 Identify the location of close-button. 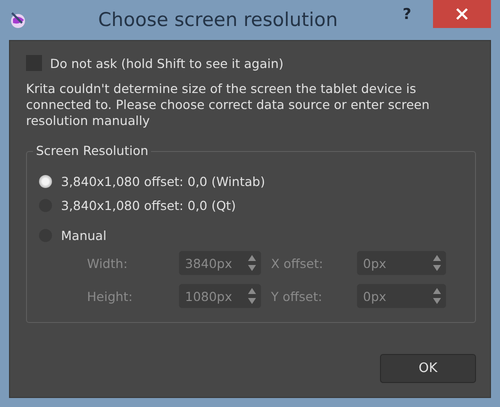
(462, 14).